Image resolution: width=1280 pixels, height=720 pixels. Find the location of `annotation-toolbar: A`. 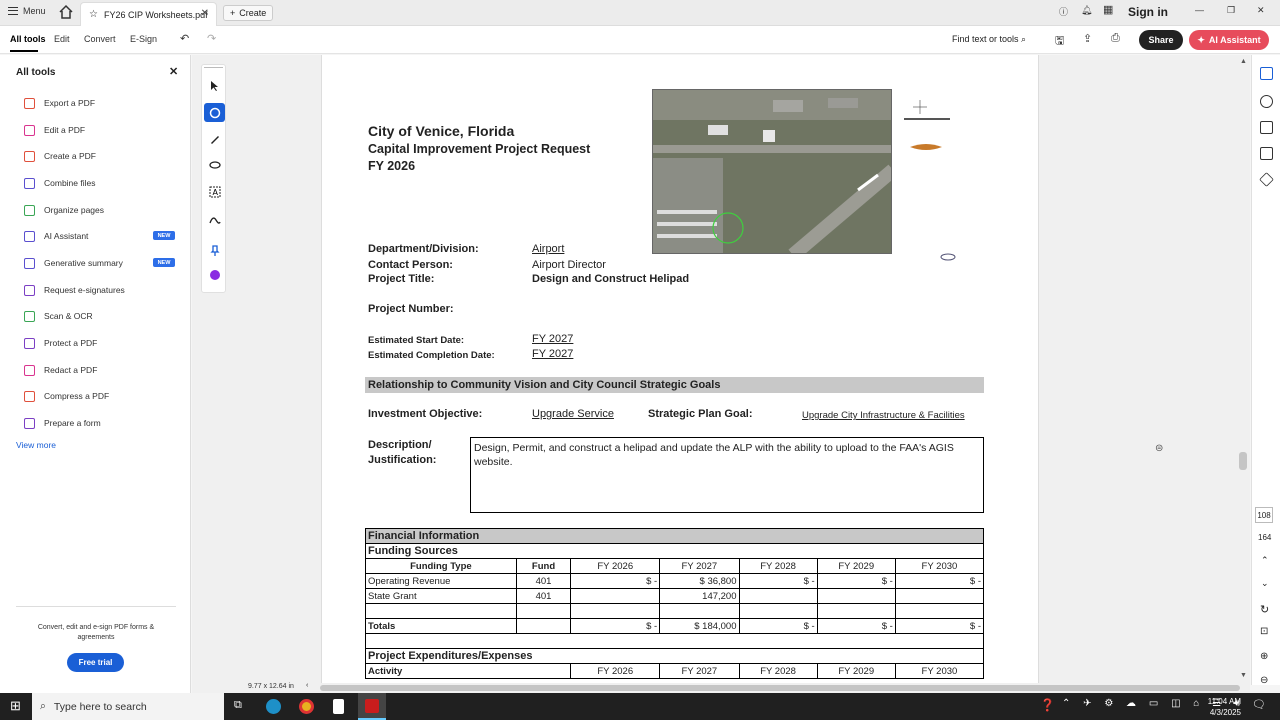

annotation-toolbar: A is located at coordinates (213, 178).